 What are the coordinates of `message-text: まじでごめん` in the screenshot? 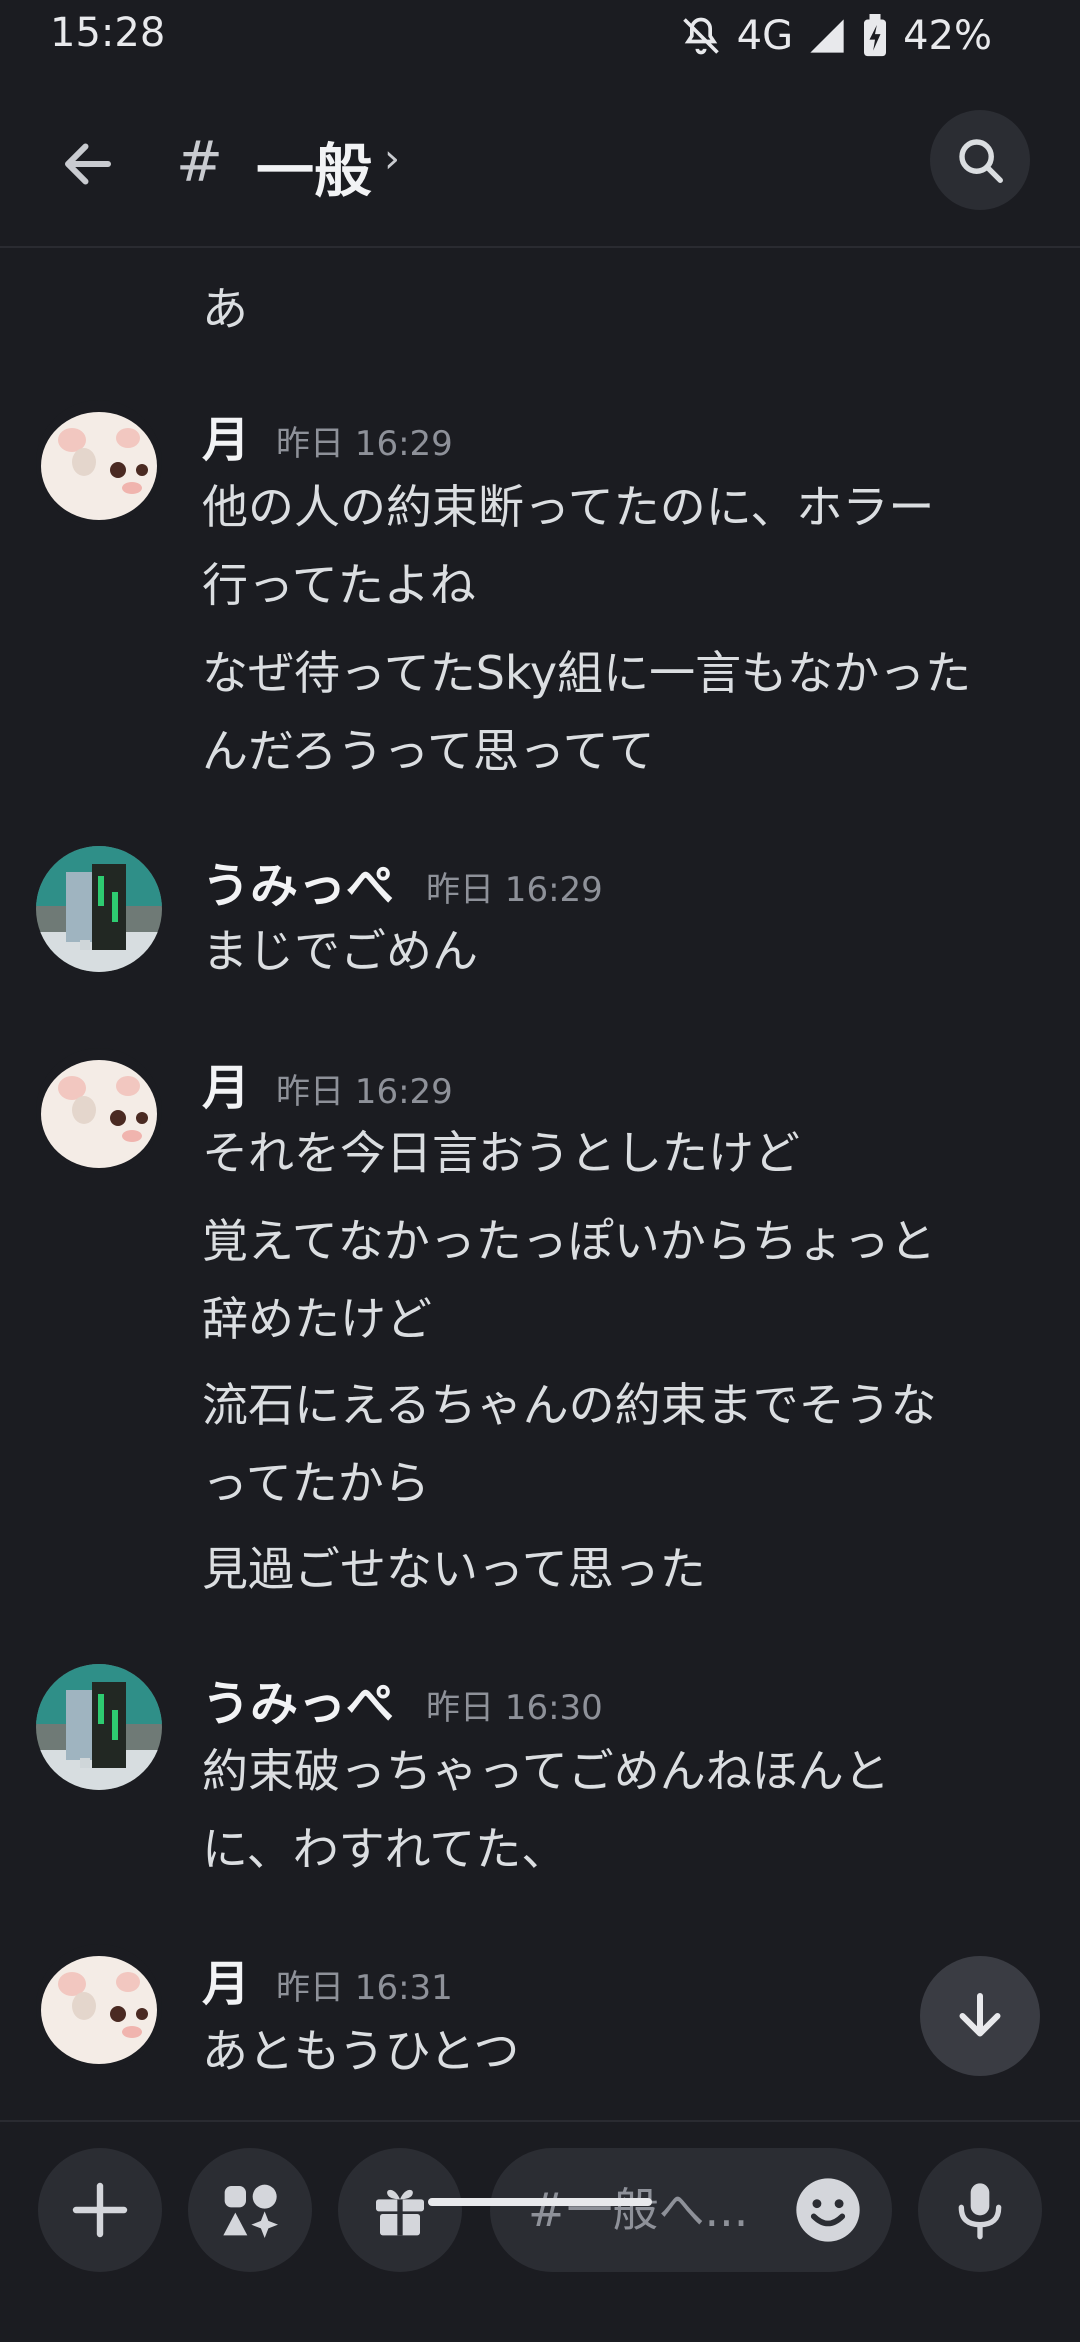 It's located at (340, 951).